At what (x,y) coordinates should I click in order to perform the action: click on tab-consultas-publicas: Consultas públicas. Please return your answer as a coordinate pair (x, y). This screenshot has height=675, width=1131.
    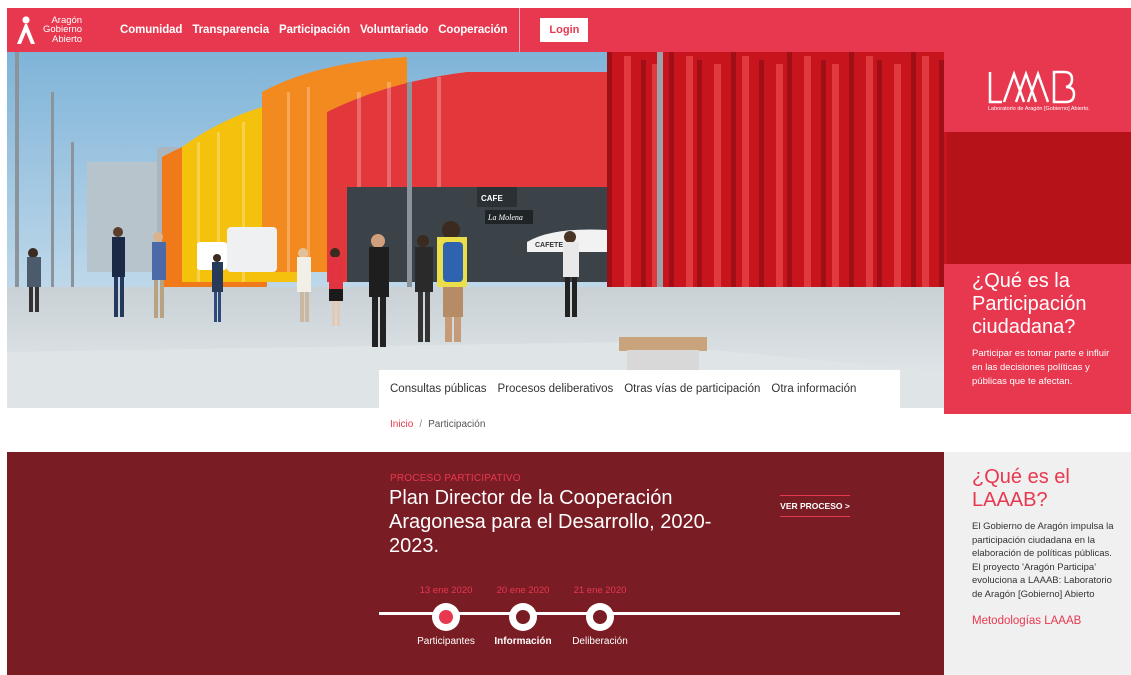
    Looking at the image, I should click on (438, 389).